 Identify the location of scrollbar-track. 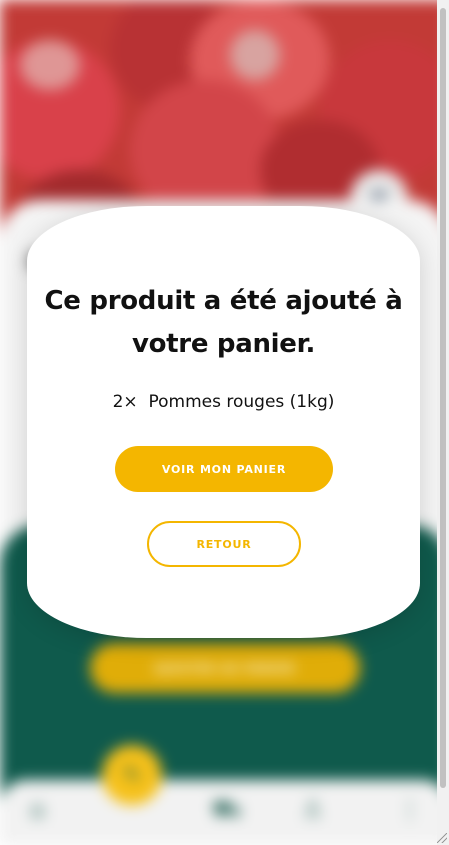
(443, 422).